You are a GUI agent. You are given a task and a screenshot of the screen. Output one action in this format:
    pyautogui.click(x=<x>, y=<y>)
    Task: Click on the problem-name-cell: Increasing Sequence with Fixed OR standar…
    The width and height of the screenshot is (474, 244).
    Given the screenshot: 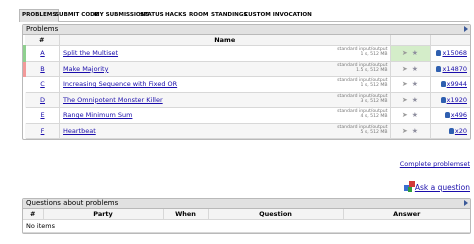 What is the action you would take?
    pyautogui.click(x=225, y=84)
    